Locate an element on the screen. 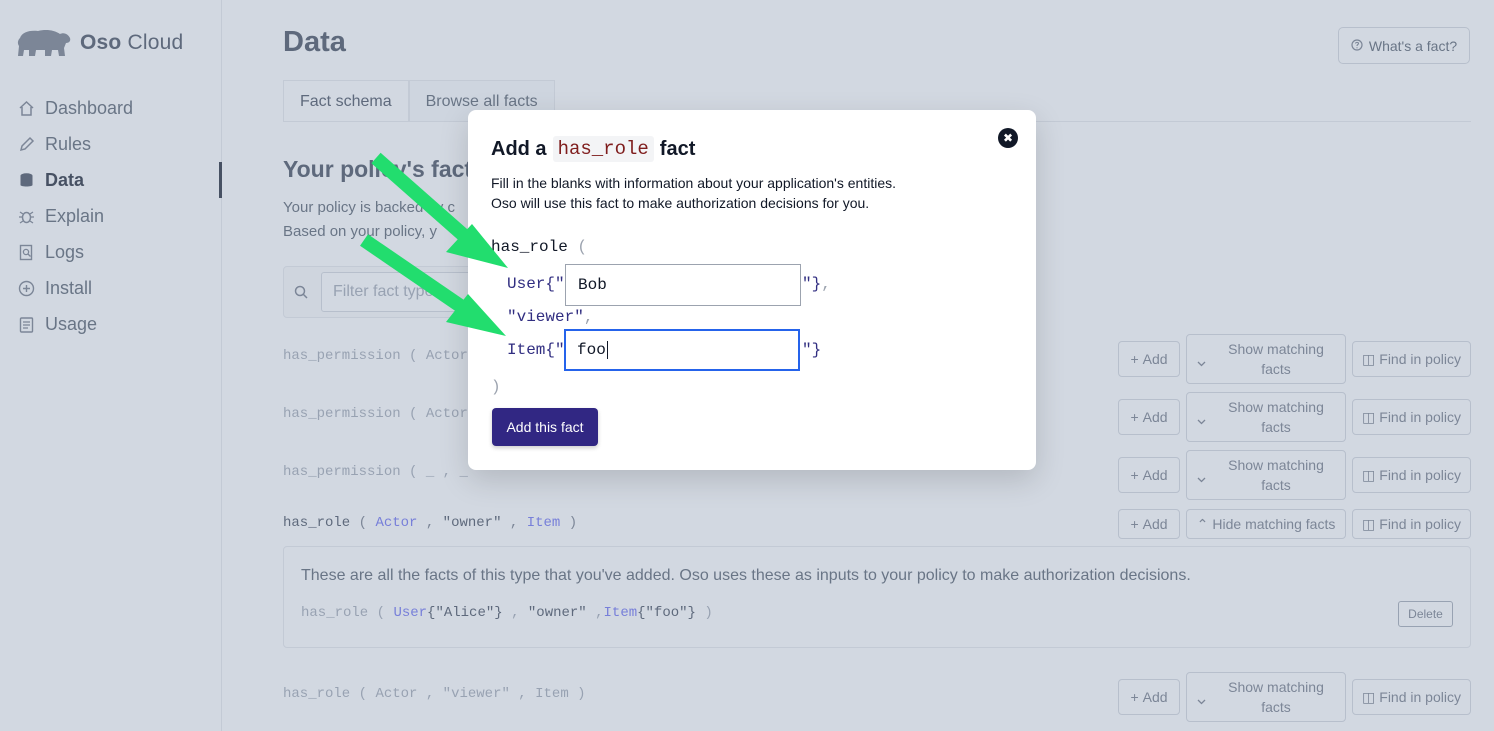  fact-function-name: has_role ( is located at coordinates (539, 247).